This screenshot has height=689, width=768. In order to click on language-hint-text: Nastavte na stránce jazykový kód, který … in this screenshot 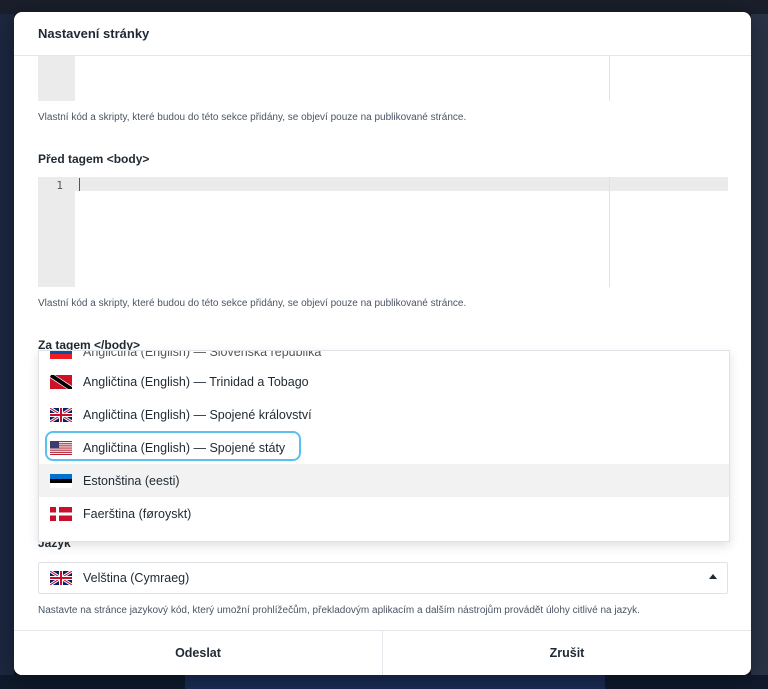, I will do `click(339, 610)`.